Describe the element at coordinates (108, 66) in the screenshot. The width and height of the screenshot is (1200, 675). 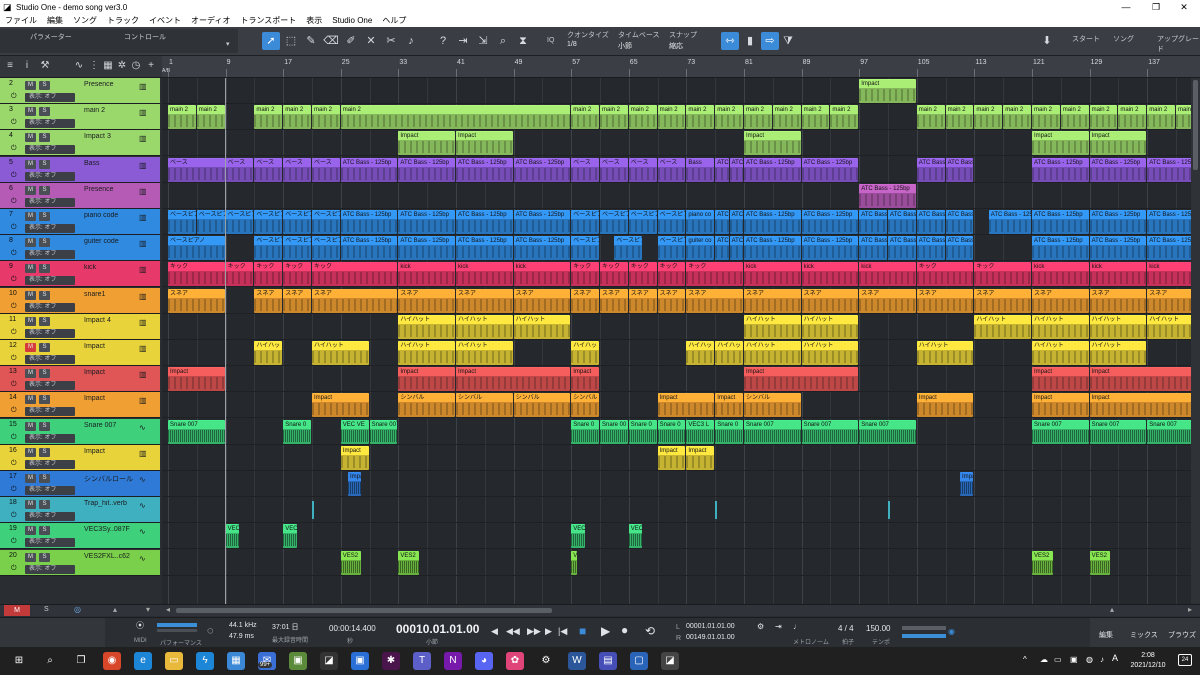
I see `mixer-icon: ▦` at that location.